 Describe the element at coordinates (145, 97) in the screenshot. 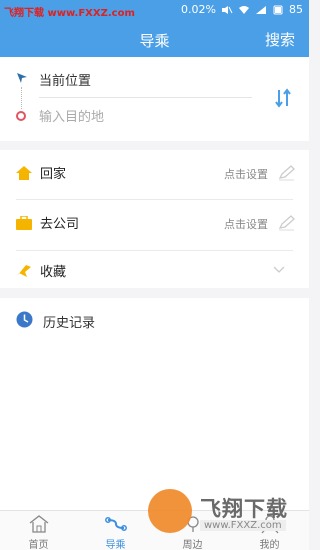

I see `divider` at that location.